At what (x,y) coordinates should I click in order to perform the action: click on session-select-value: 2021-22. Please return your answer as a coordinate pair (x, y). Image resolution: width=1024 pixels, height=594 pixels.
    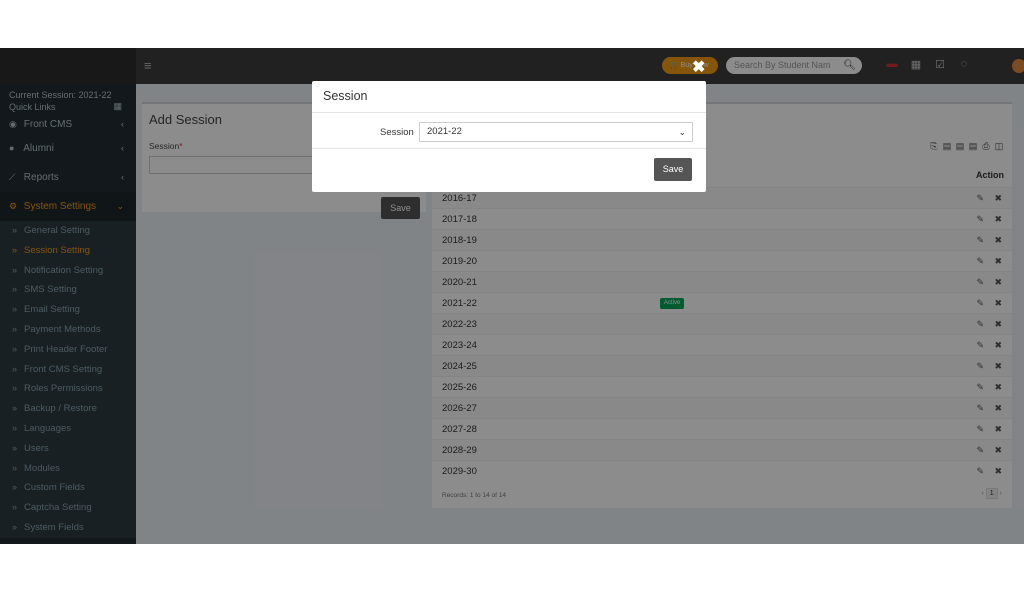
    Looking at the image, I should click on (444, 131).